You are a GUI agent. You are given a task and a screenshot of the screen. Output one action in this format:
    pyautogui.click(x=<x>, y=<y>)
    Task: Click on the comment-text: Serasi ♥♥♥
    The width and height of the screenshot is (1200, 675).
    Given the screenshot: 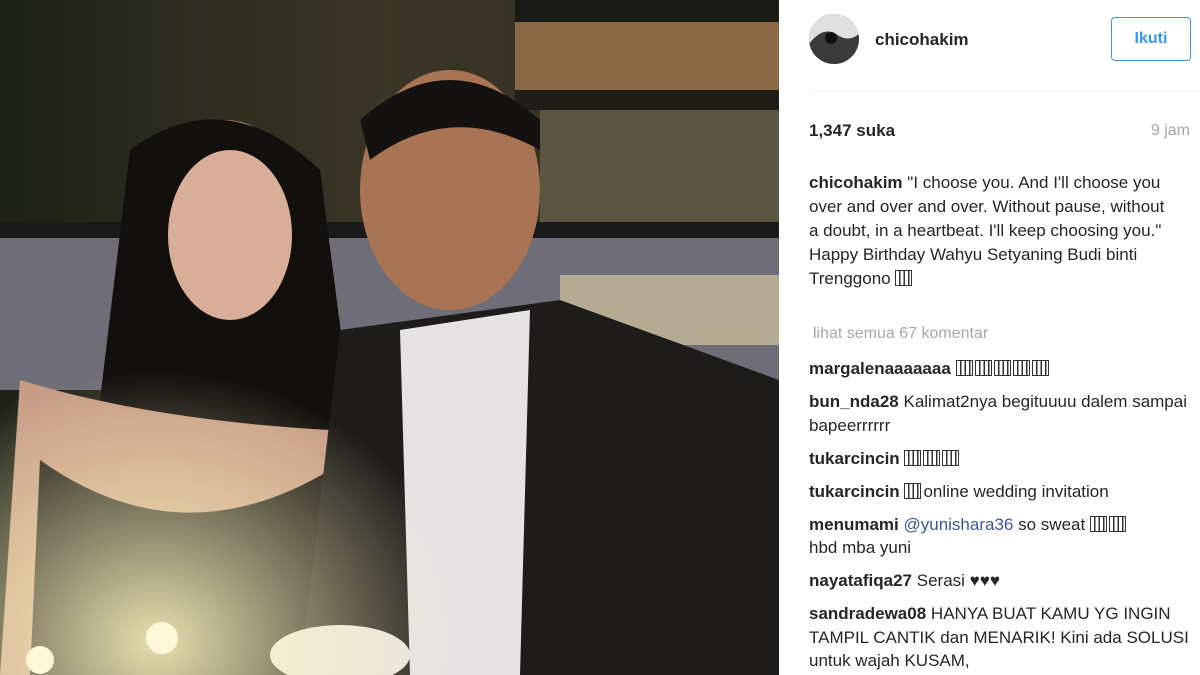 What is the action you would take?
    pyautogui.click(x=958, y=580)
    